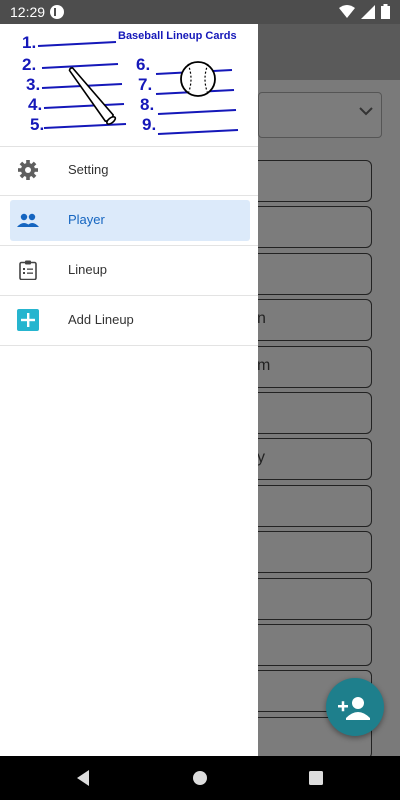 Image resolution: width=400 pixels, height=800 pixels. I want to click on chevron-down-icon, so click(366, 111).